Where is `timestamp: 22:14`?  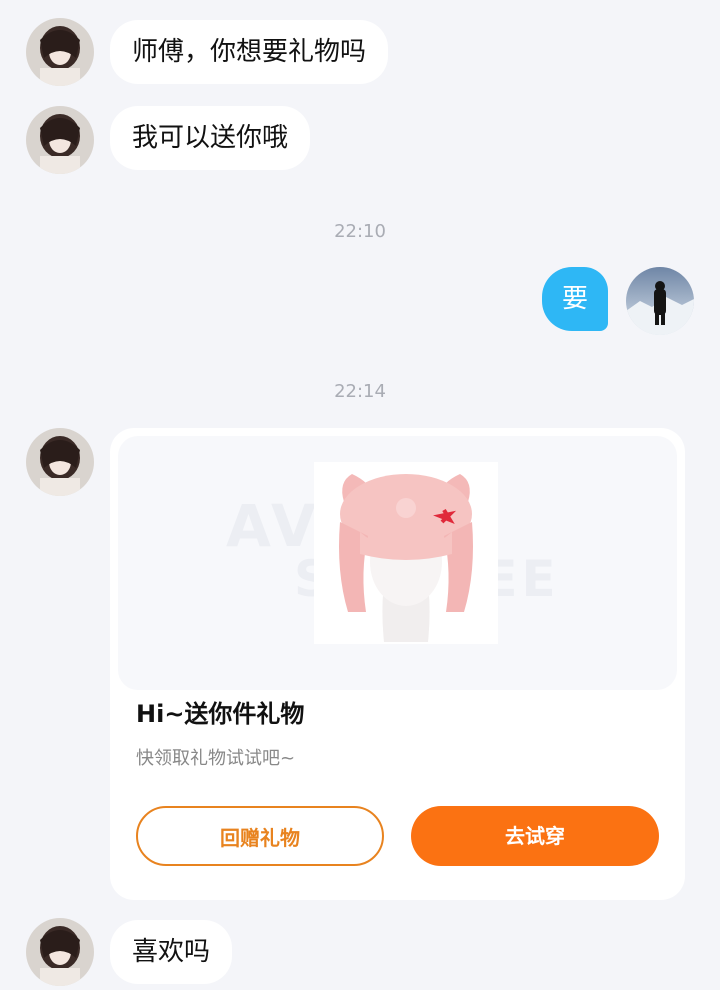 timestamp: 22:14 is located at coordinates (360, 391).